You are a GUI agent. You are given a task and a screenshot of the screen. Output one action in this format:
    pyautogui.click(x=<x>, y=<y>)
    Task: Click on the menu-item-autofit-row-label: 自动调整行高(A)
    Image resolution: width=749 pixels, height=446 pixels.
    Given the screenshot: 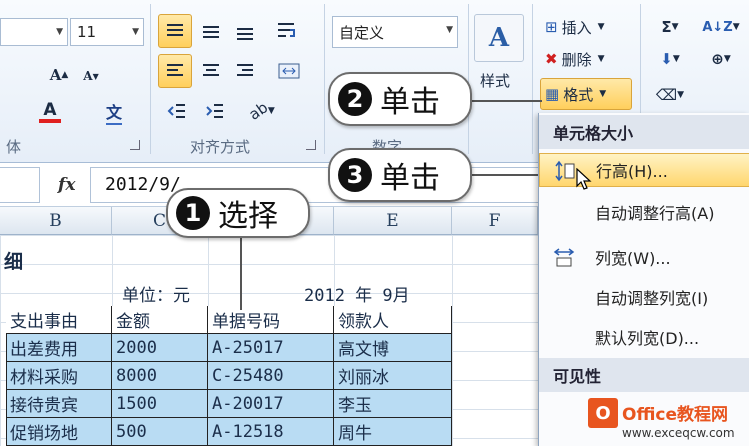 What is the action you would take?
    pyautogui.click(x=655, y=213)
    